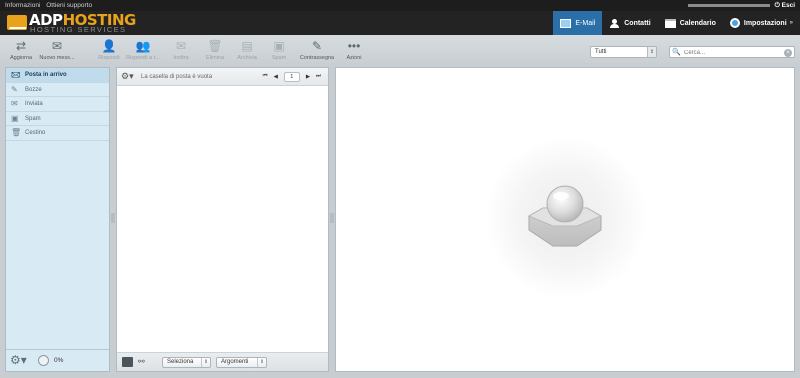 The height and width of the screenshot is (378, 800). Describe the element at coordinates (127, 76) in the screenshot. I see `list-options-icon: ⚙▾` at that location.